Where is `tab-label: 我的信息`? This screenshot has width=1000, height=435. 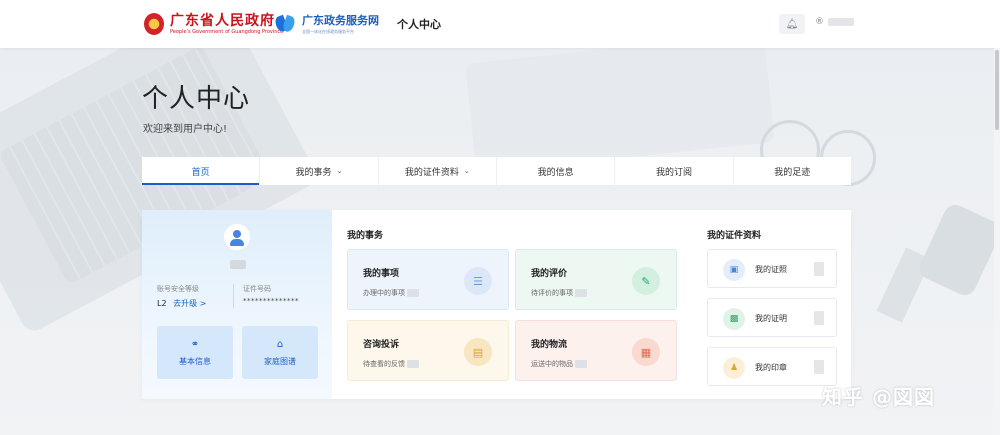
tab-label: 我的信息 is located at coordinates (555, 172).